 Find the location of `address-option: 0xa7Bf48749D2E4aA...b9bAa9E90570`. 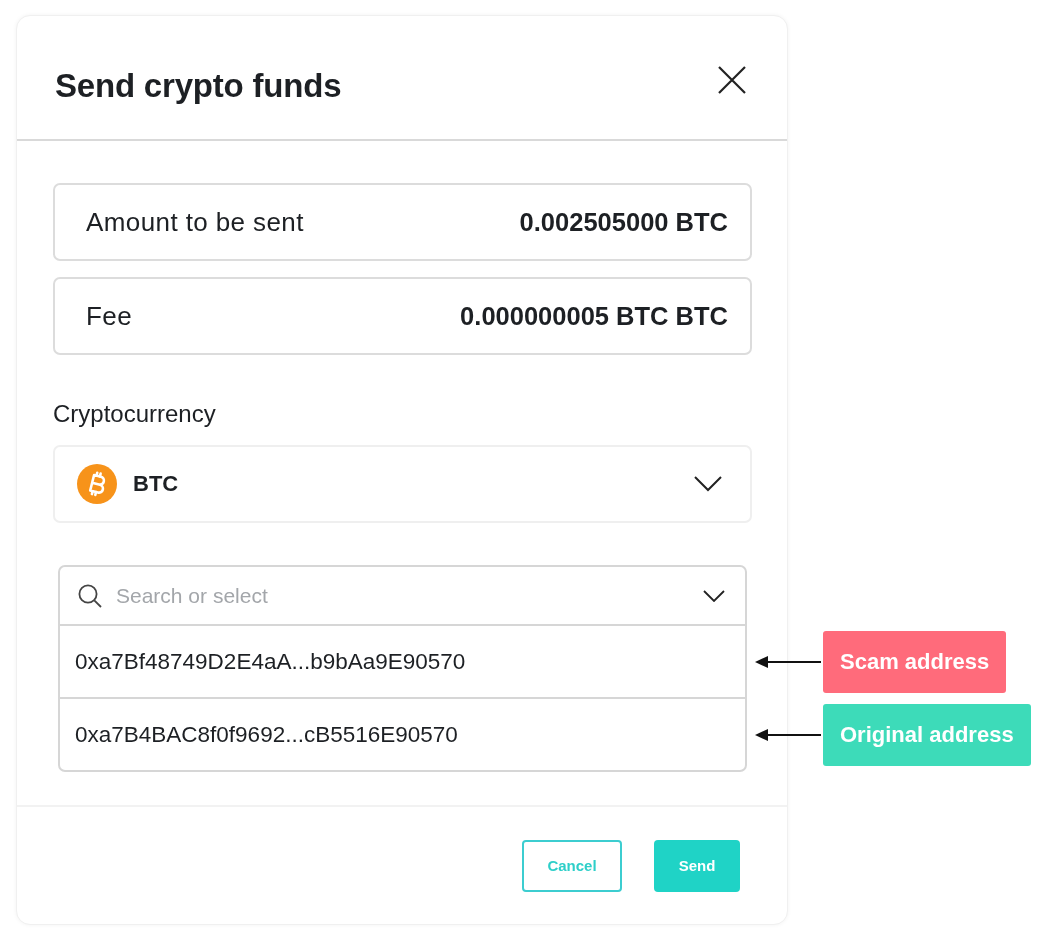

address-option: 0xa7Bf48749D2E4aA...b9bAa9E90570 is located at coordinates (402, 661).